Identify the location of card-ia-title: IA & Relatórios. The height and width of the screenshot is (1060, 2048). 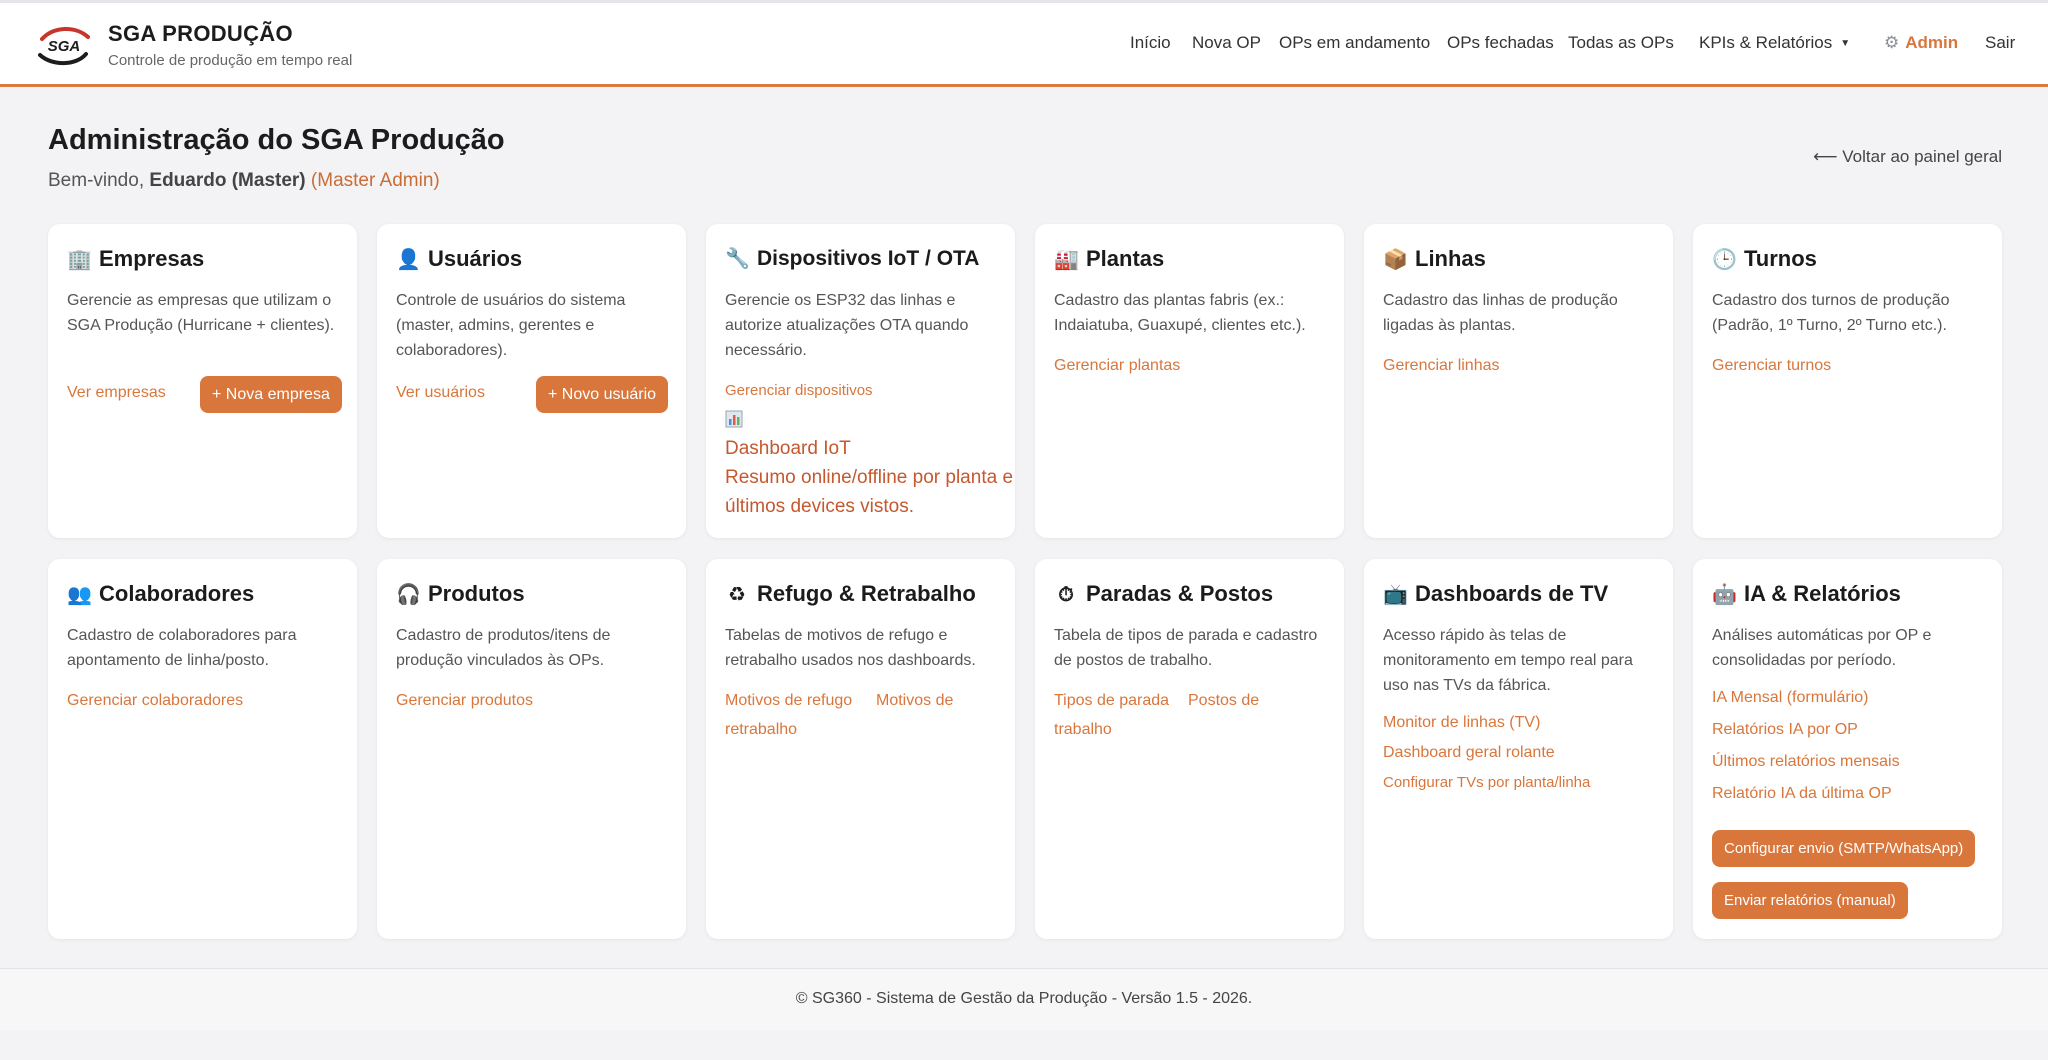
(1822, 593).